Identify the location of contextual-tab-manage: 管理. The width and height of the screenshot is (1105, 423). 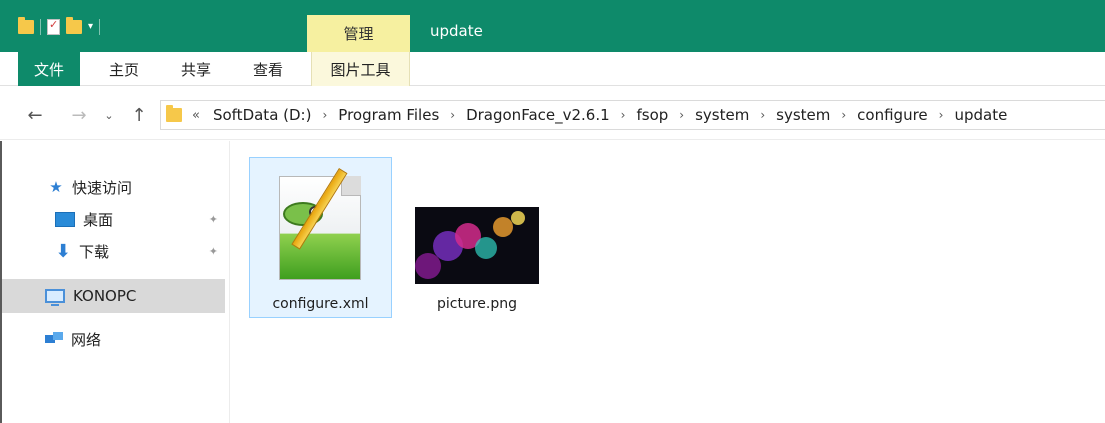
(358, 33).